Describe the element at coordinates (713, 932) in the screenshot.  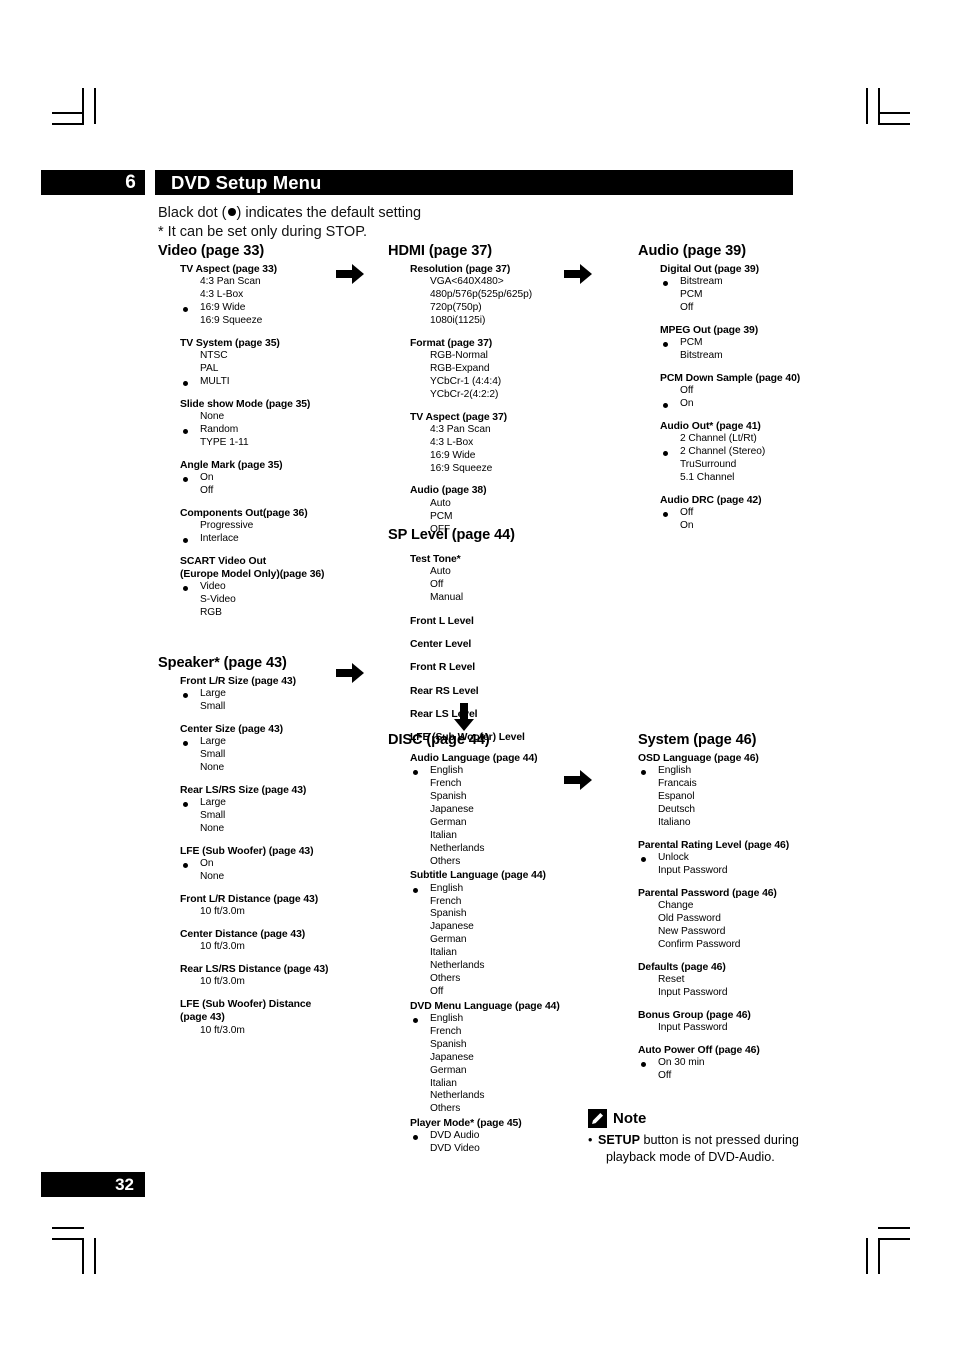
I see `setting-option: New Password` at that location.